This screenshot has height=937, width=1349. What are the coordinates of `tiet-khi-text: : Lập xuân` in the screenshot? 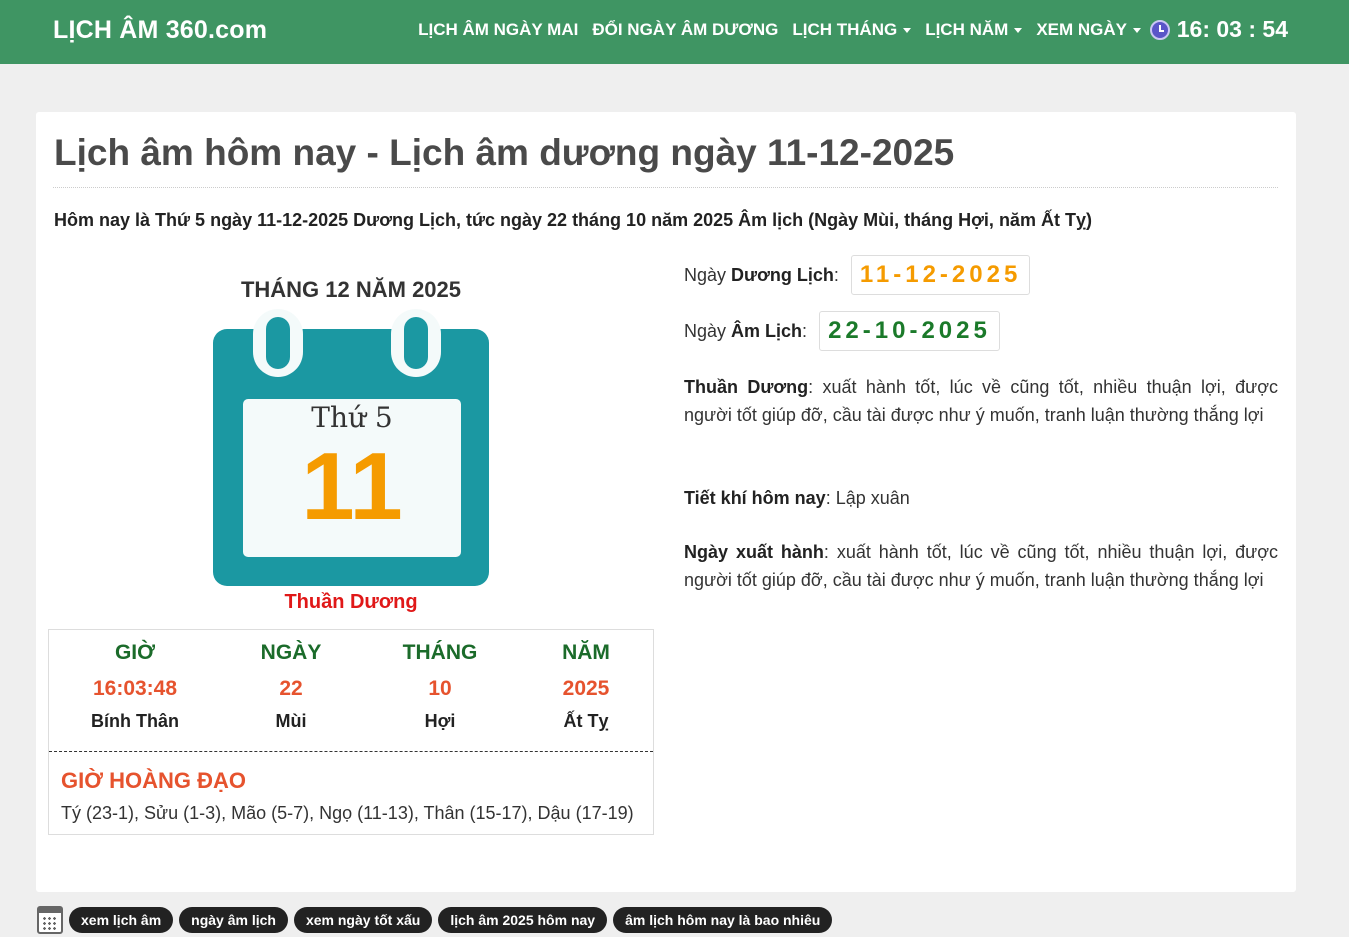 It's located at (867, 498).